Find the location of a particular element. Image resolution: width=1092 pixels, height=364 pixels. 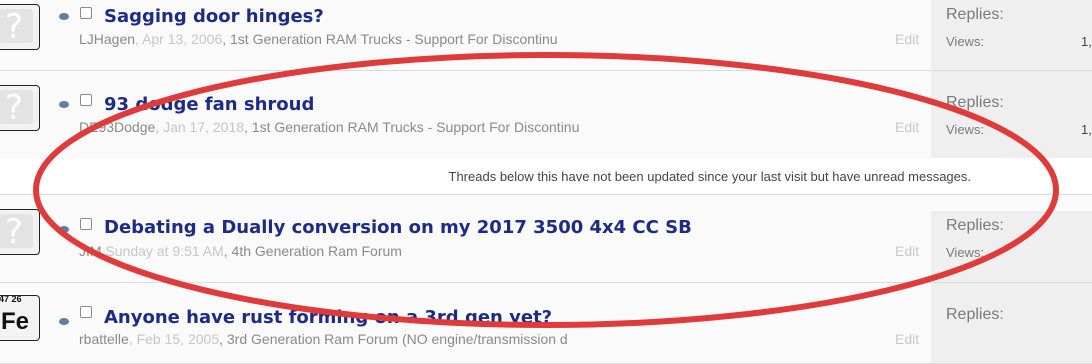

thread-date: Sunday at 9:51 AM is located at coordinates (162, 251).